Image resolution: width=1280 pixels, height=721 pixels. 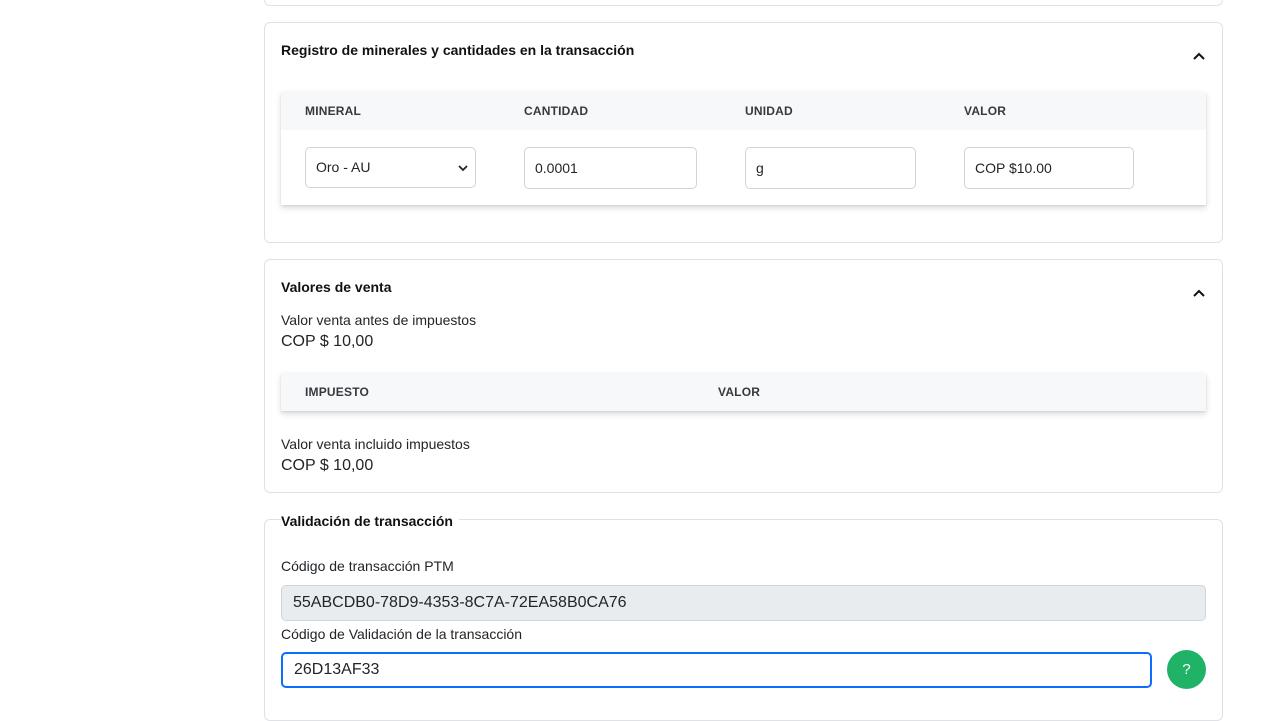 What do you see at coordinates (463, 168) in the screenshot?
I see `chevron-down-icon` at bounding box center [463, 168].